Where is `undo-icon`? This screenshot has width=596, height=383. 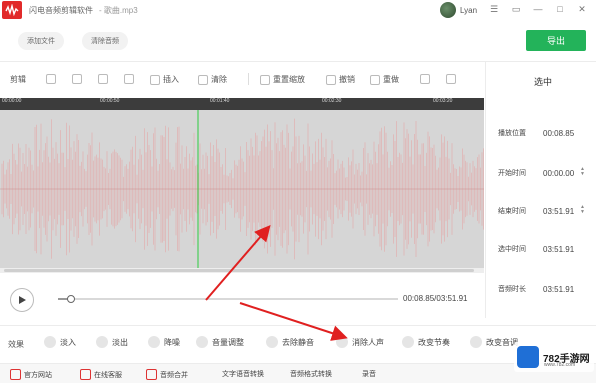
undo-icon is located at coordinates (331, 79).